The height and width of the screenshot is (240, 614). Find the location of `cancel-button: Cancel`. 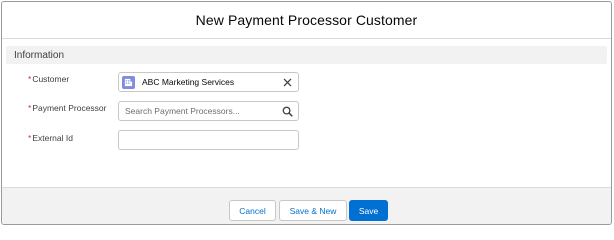

cancel-button: Cancel is located at coordinates (252, 210).